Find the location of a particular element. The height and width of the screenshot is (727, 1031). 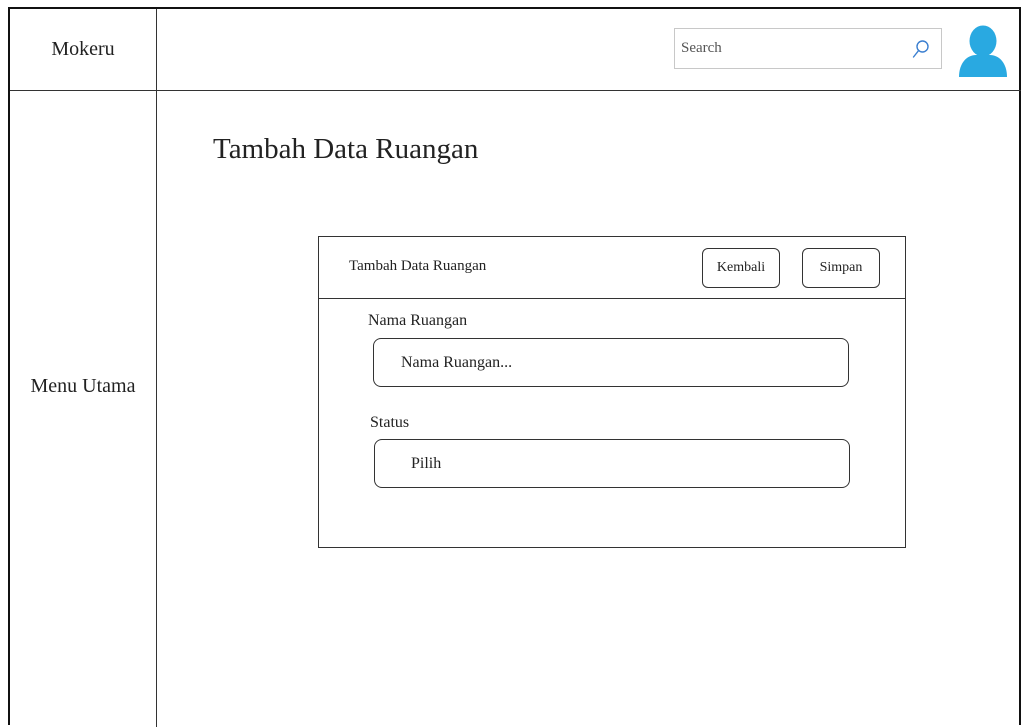

header-divider is located at coordinates (515, 90).